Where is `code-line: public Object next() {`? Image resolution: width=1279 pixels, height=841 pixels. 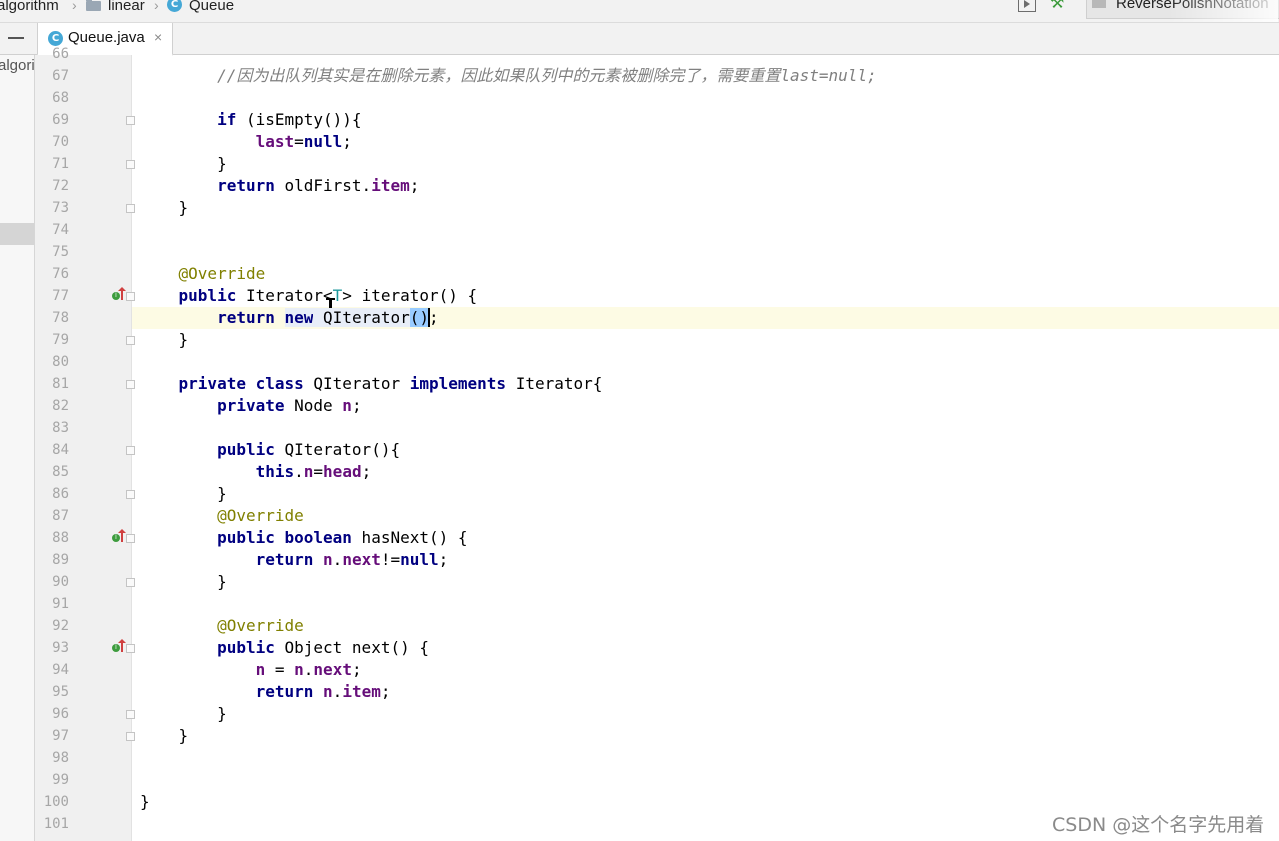 code-line: public Object next() { is located at coordinates (284, 648).